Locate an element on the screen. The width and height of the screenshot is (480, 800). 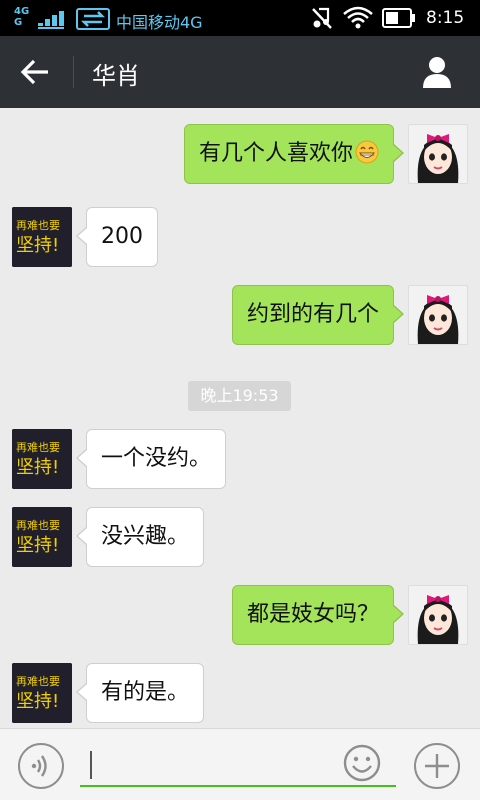
voice-wave-icon is located at coordinates (39, 766).